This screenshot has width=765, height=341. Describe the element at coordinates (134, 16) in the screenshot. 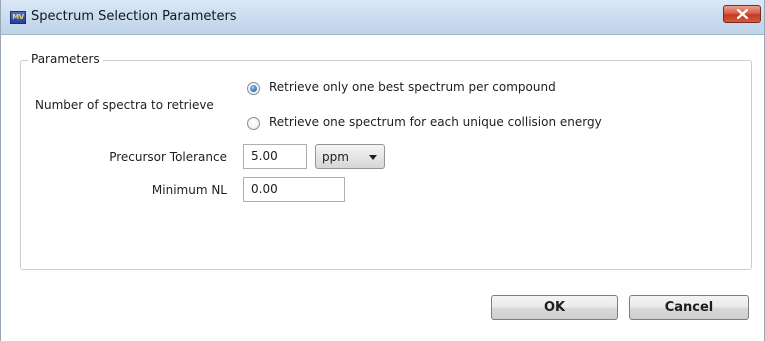

I see `dialog-title: Spectrum Selection Parameters` at that location.